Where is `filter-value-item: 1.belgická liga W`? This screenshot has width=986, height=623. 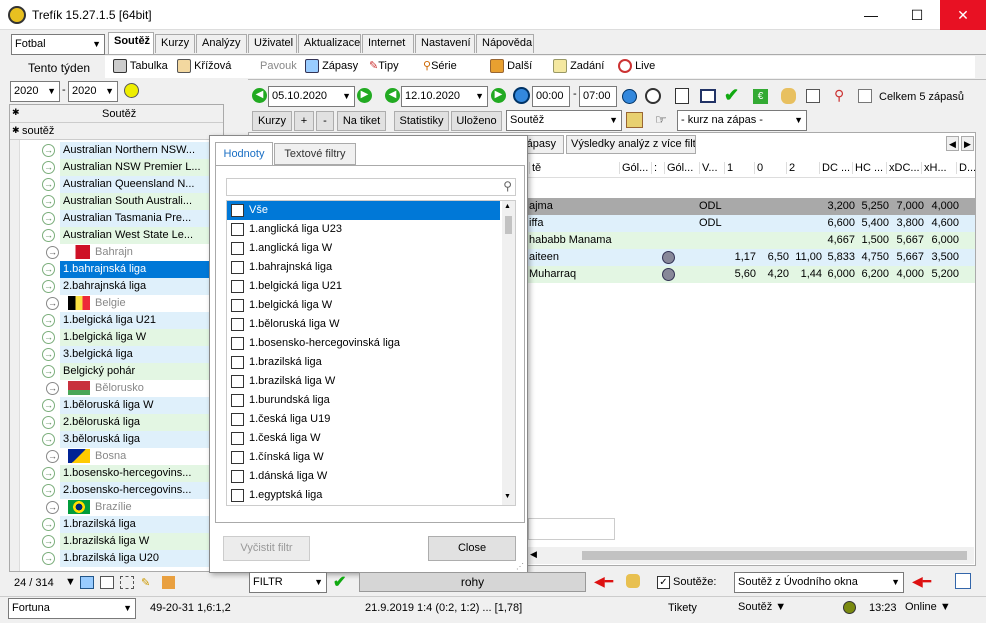
filter-value-item: 1.belgická liga W is located at coordinates (363, 305).